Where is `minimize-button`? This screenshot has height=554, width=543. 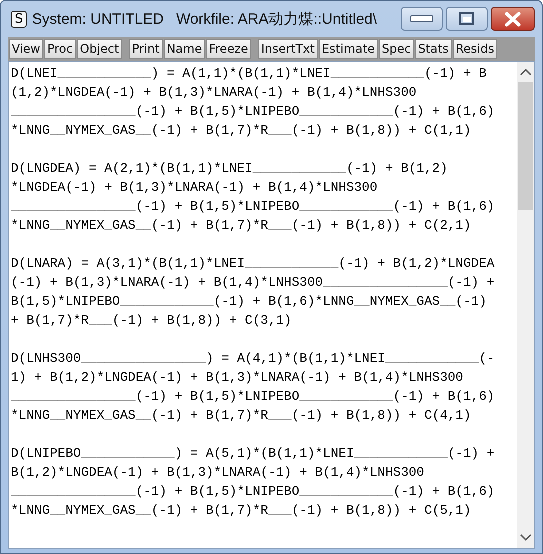 minimize-button is located at coordinates (422, 19).